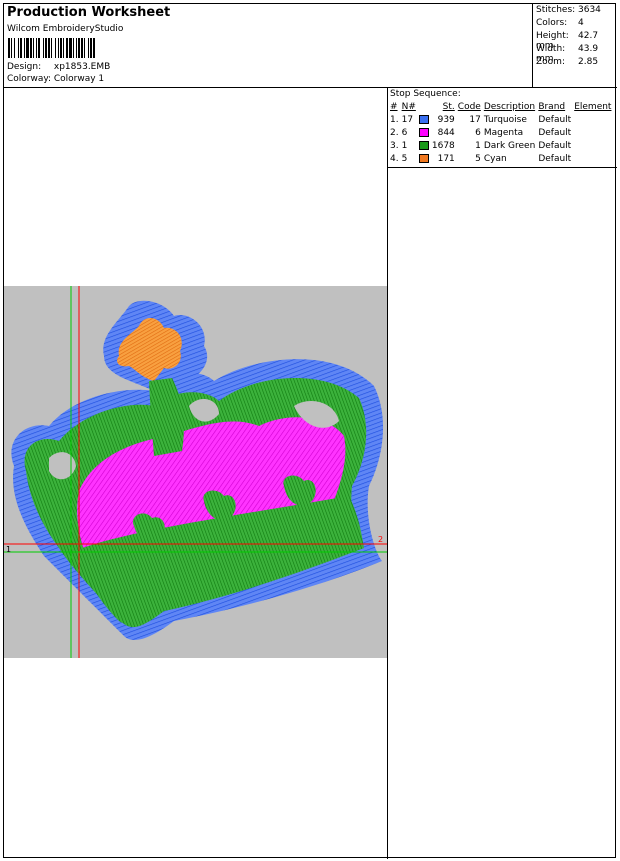 The width and height of the screenshot is (620, 861). What do you see at coordinates (387, 473) in the screenshot?
I see `panel-divider` at bounding box center [387, 473].